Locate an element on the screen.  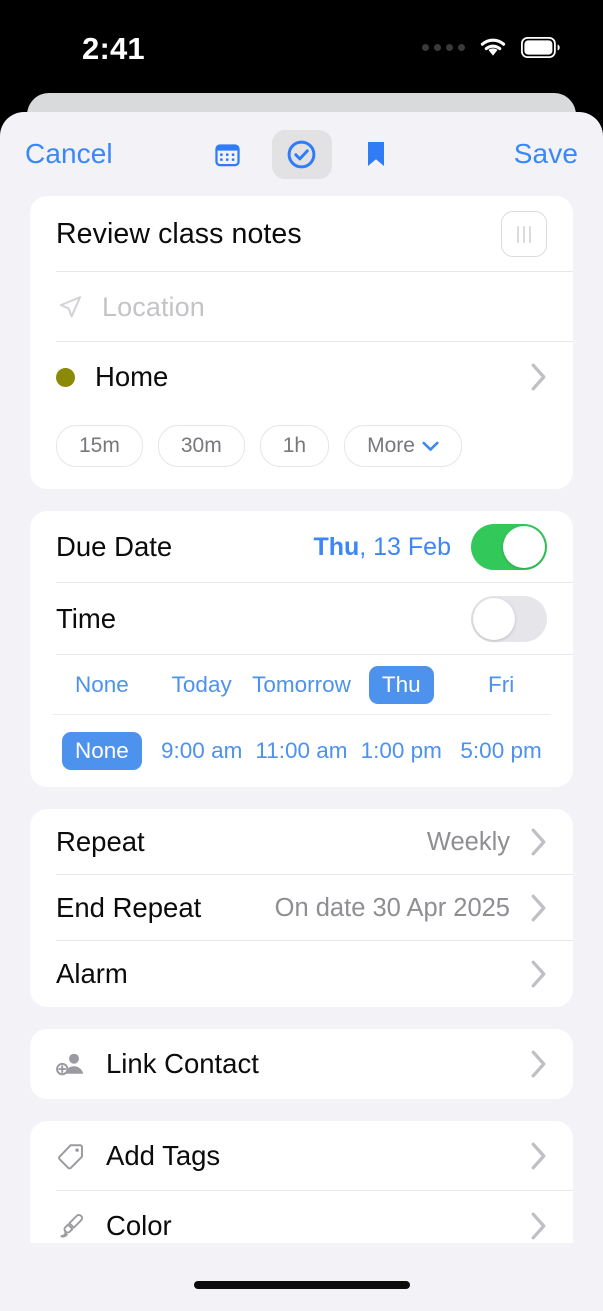
add-tags-label: Add Tags is located at coordinates (163, 1155).